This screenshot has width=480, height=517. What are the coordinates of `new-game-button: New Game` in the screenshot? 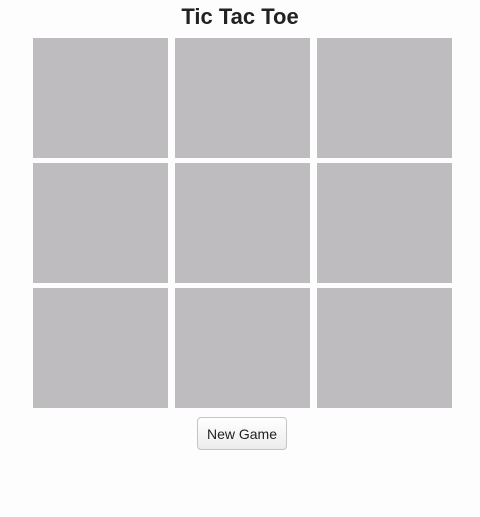 It's located at (242, 433).